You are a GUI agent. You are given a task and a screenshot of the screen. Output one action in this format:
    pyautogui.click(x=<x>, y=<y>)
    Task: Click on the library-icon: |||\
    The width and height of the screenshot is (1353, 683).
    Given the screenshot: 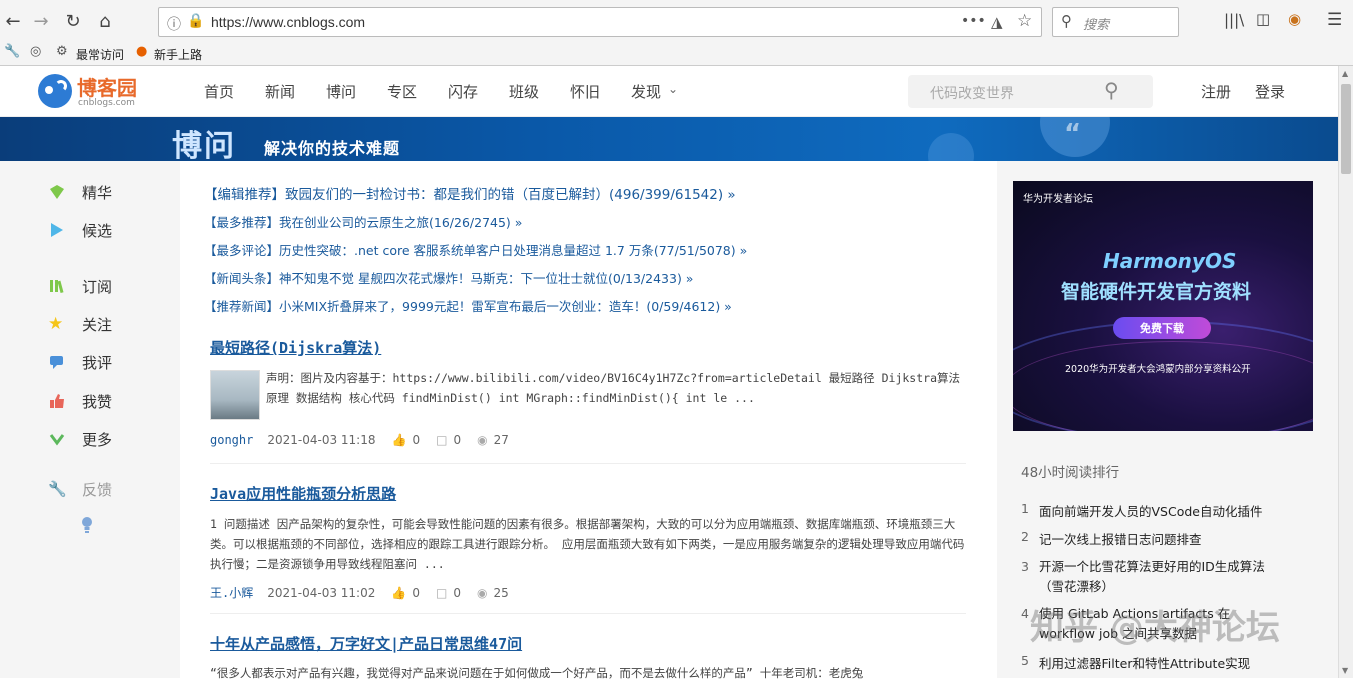 What is the action you would take?
    pyautogui.click(x=1234, y=20)
    